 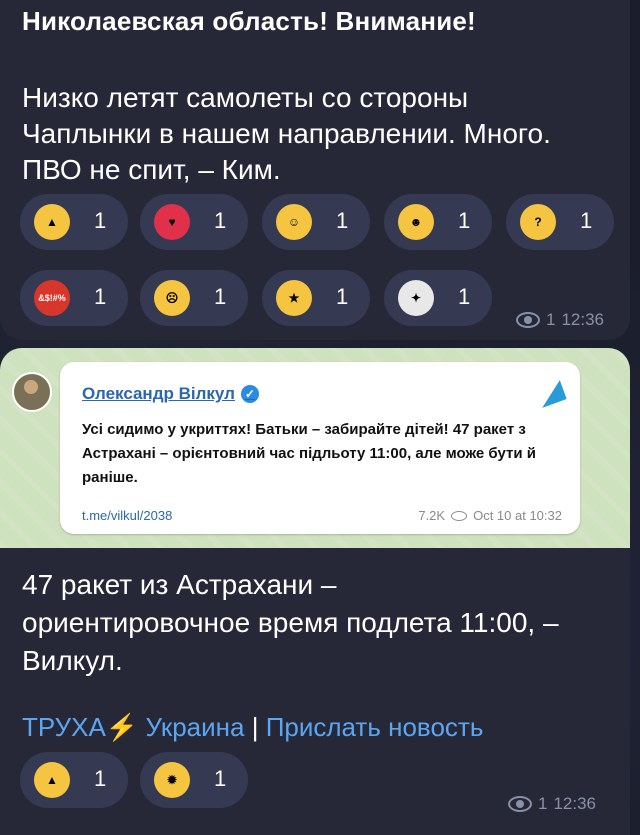 I want to click on exploding-head-icon: ✹, so click(x=172, y=780).